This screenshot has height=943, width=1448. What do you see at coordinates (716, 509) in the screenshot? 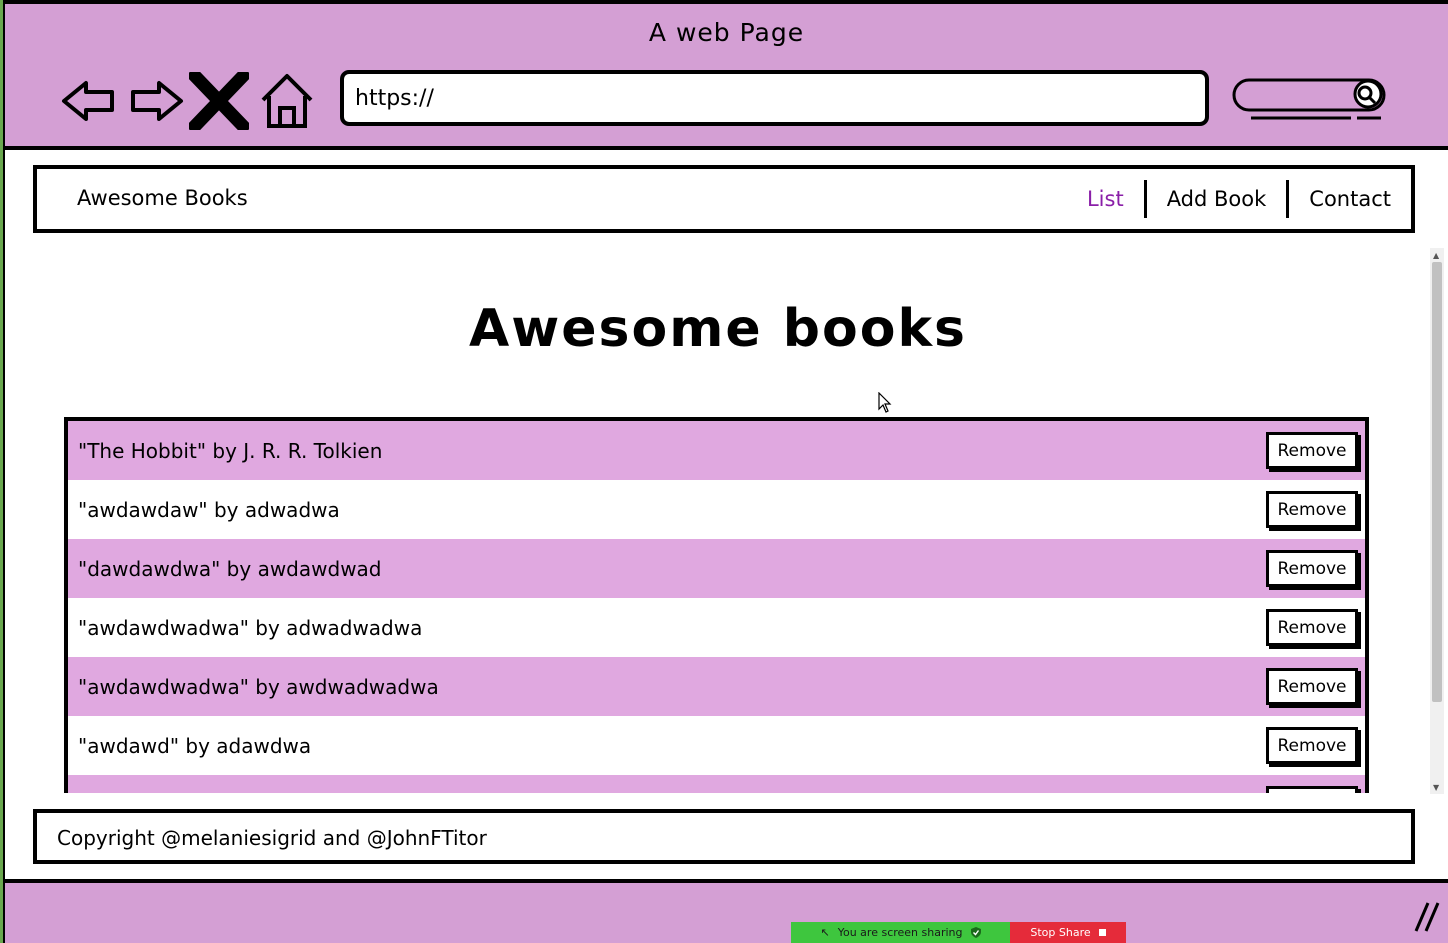
I see `book-row: "awdawdaw" by adwadwa Remove` at bounding box center [716, 509].